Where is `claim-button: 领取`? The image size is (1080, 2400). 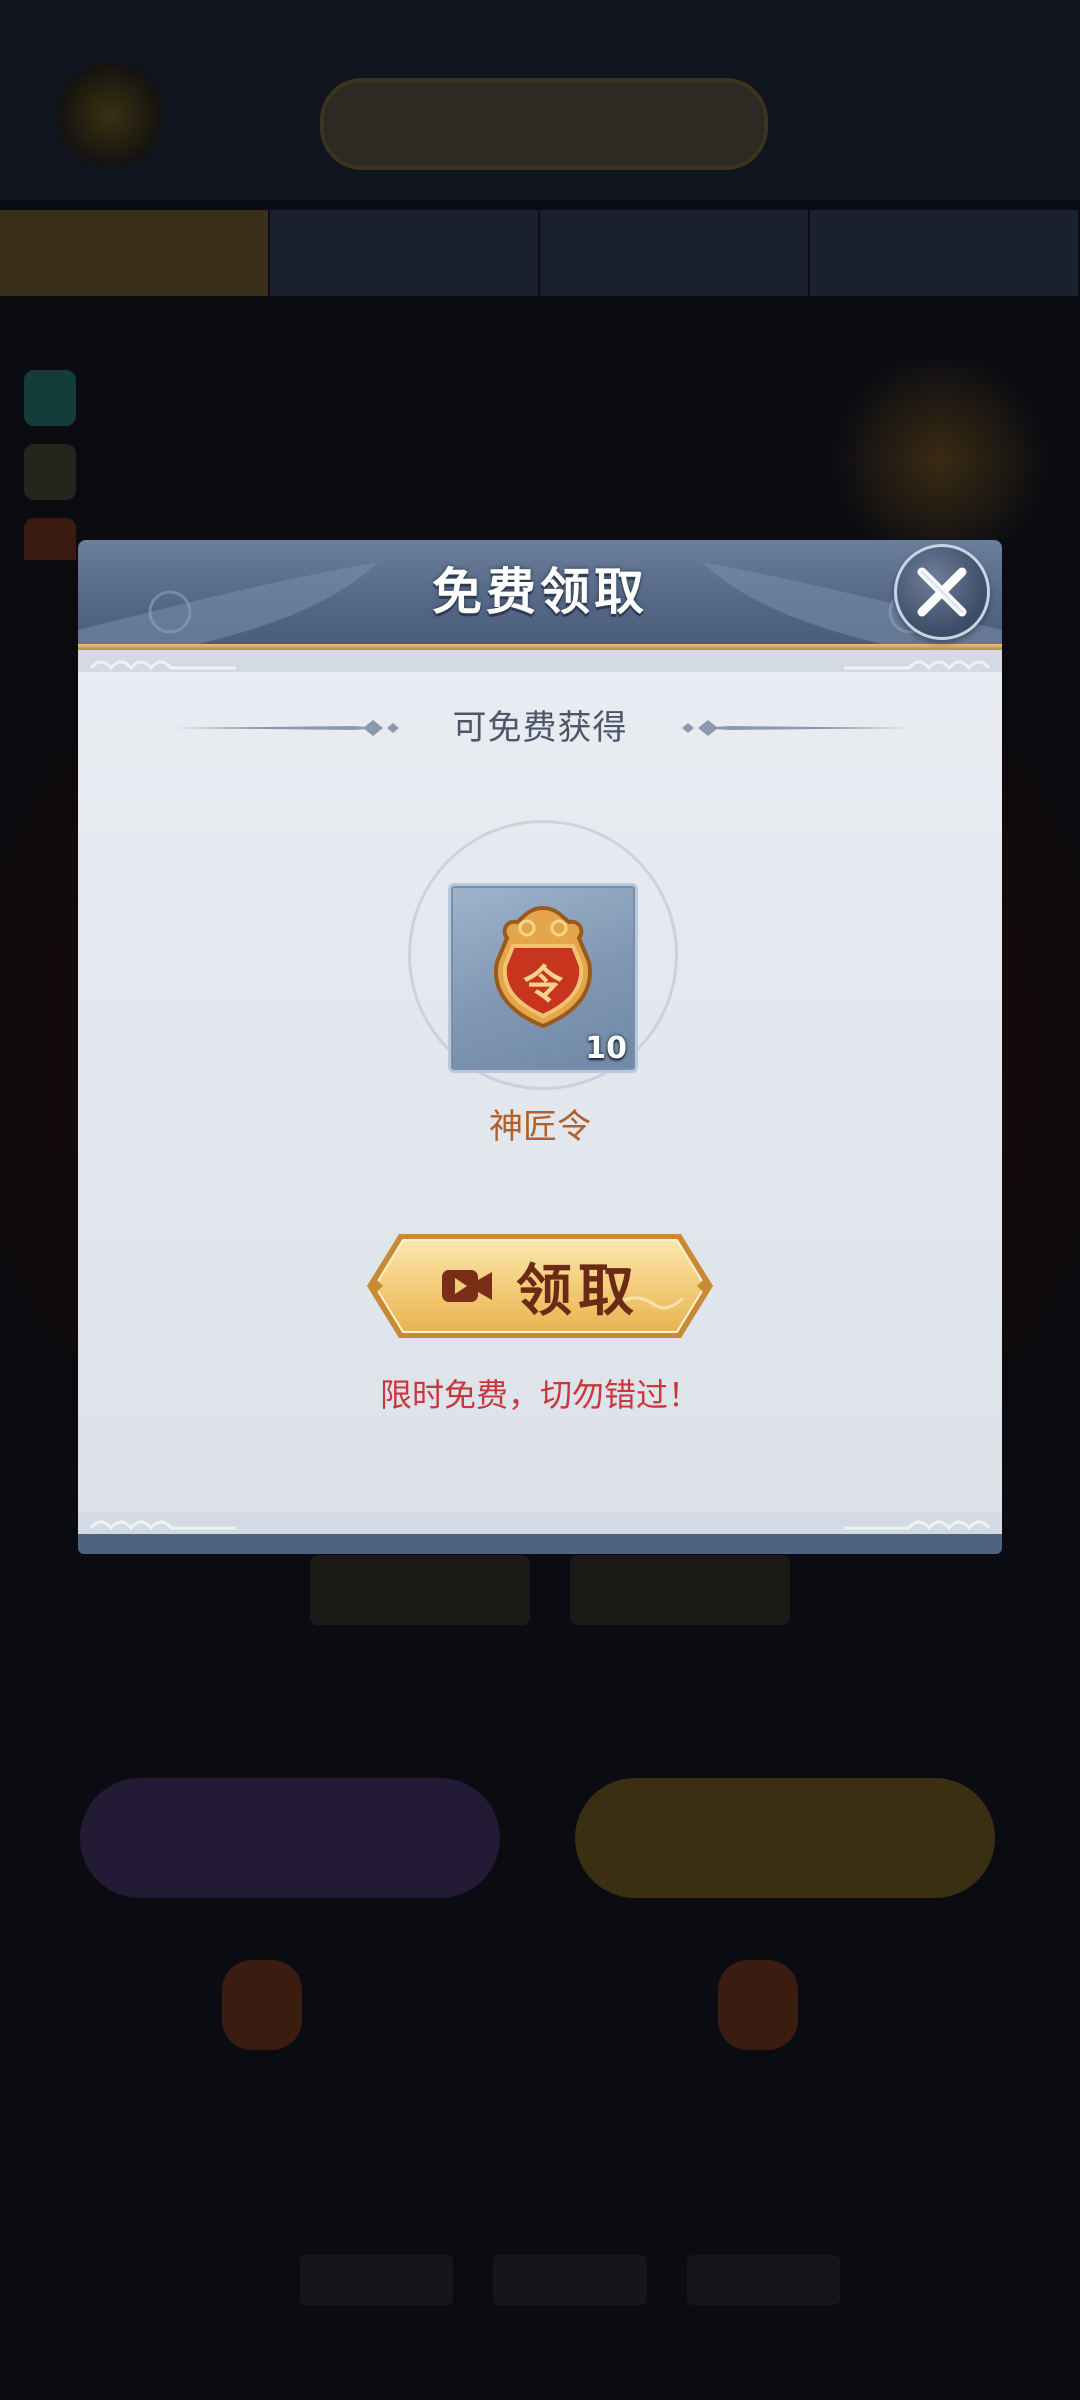 claim-button: 领取 is located at coordinates (540, 1286).